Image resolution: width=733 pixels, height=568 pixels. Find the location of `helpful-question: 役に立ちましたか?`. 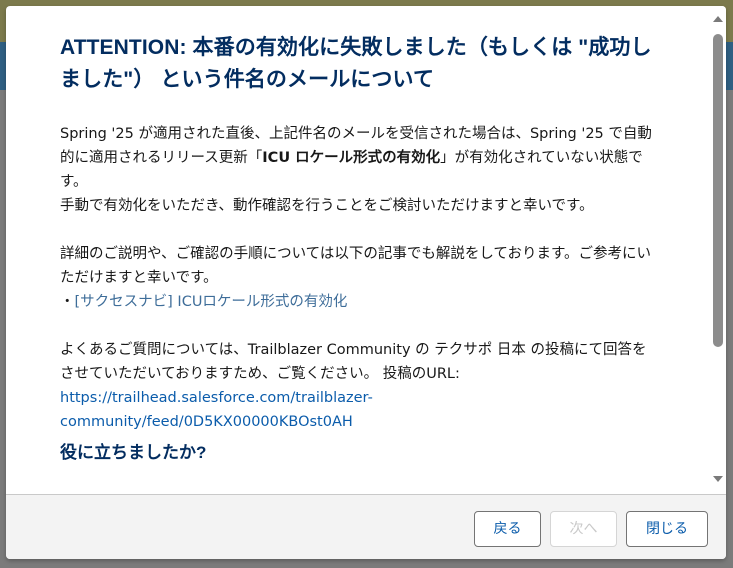

helpful-question: 役に立ちましたか? is located at coordinates (133, 452).